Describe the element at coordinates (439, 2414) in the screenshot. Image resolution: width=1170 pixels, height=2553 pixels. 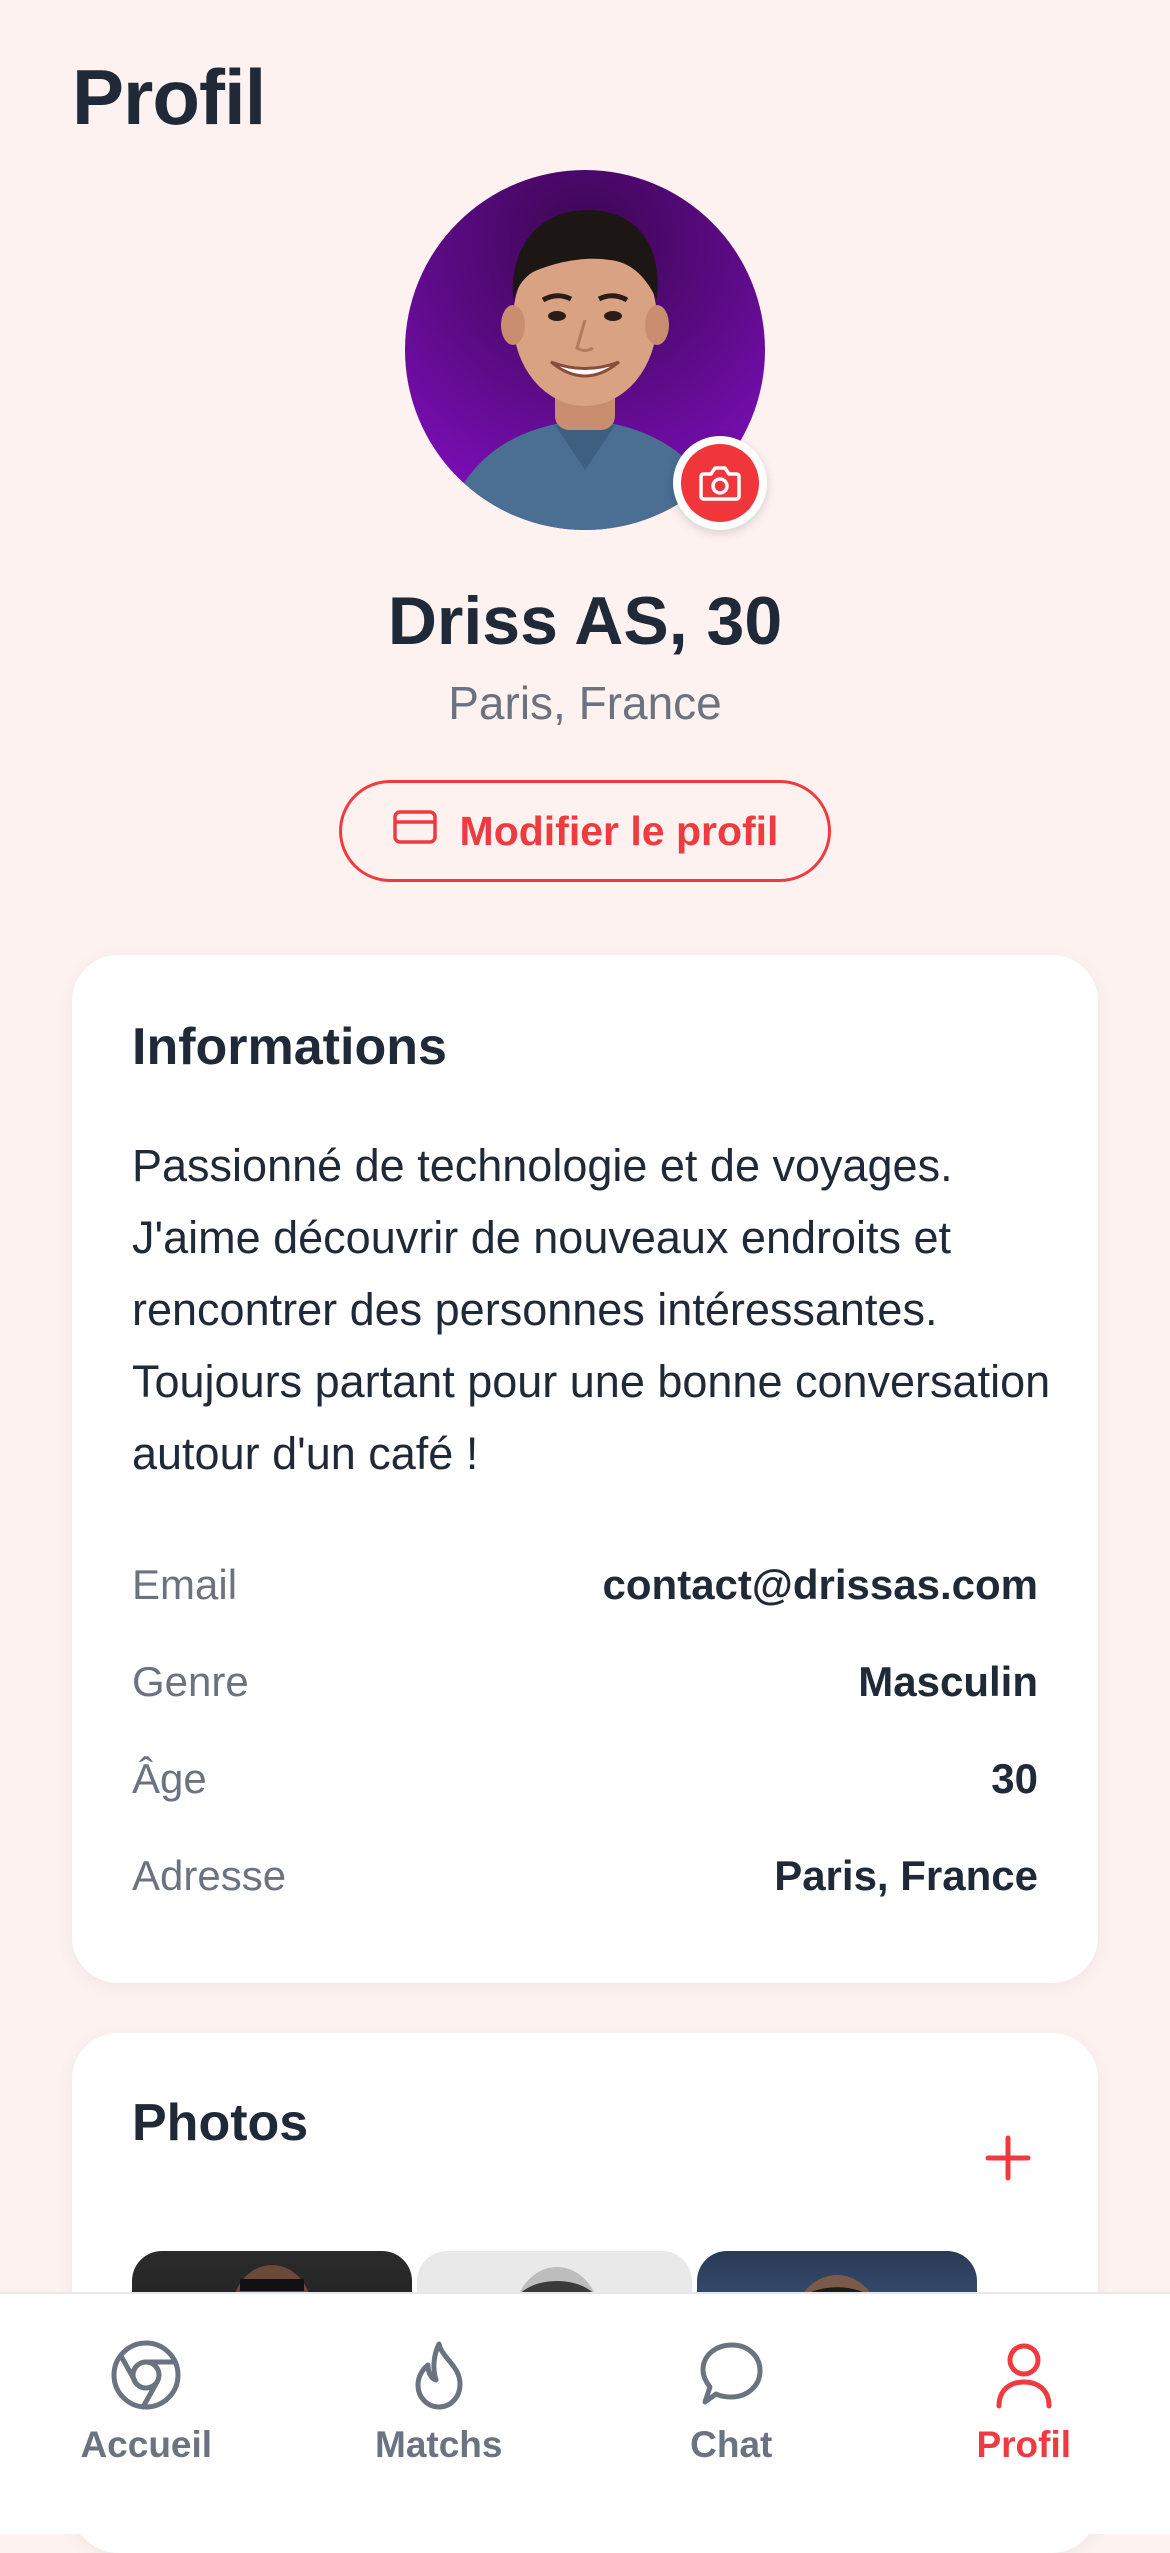
I see `nav-item-matchs: Matchs` at that location.